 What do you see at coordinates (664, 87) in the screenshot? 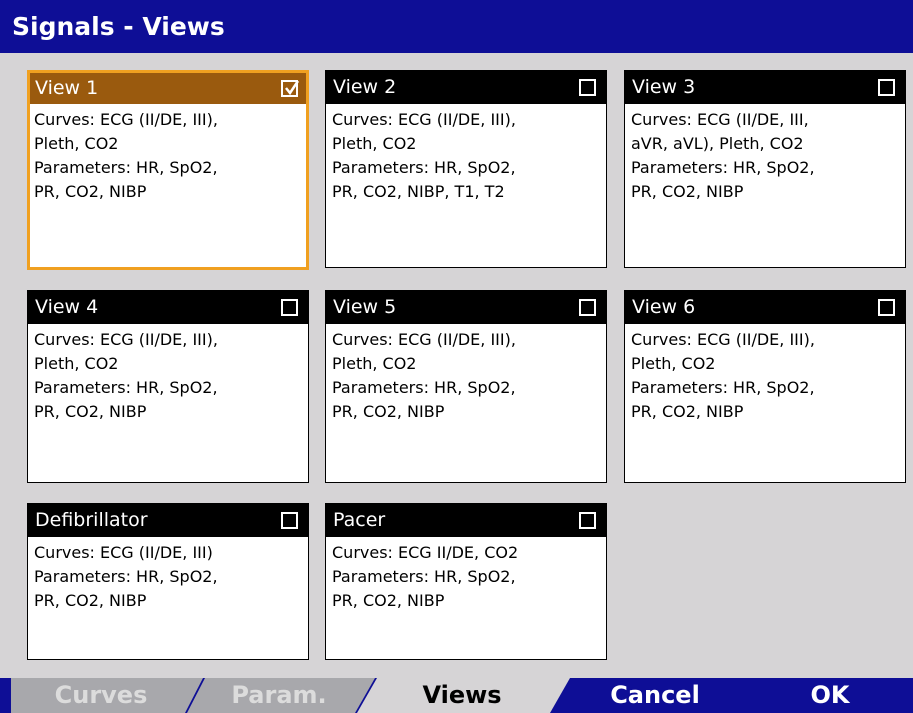
I see `view-card-title: View 3` at bounding box center [664, 87].